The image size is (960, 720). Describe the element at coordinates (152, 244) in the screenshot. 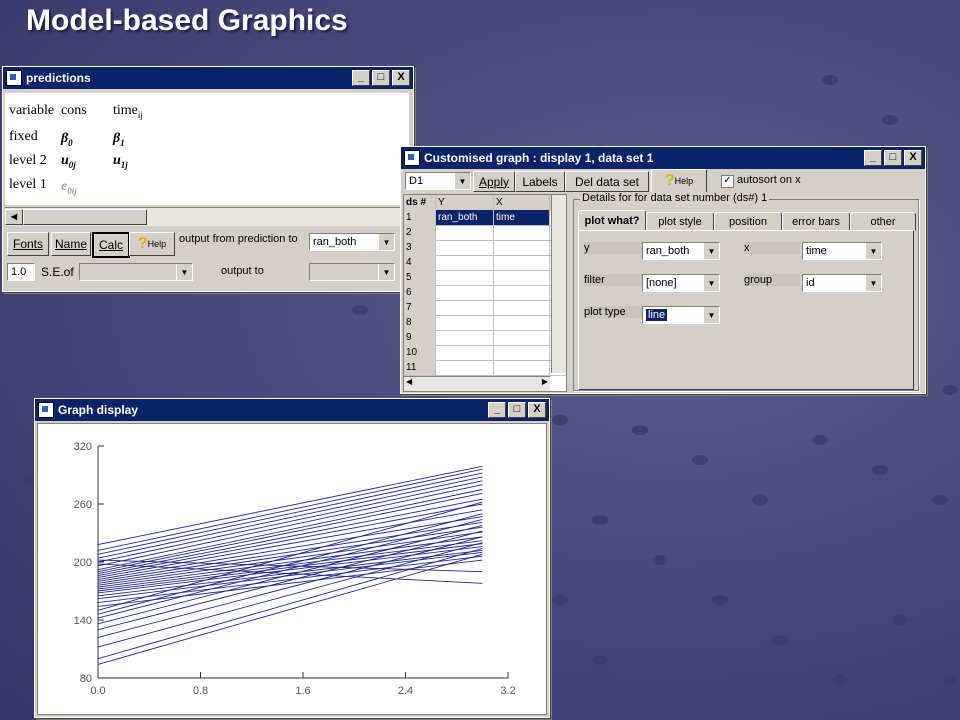

I see `help-button: ? Help` at that location.